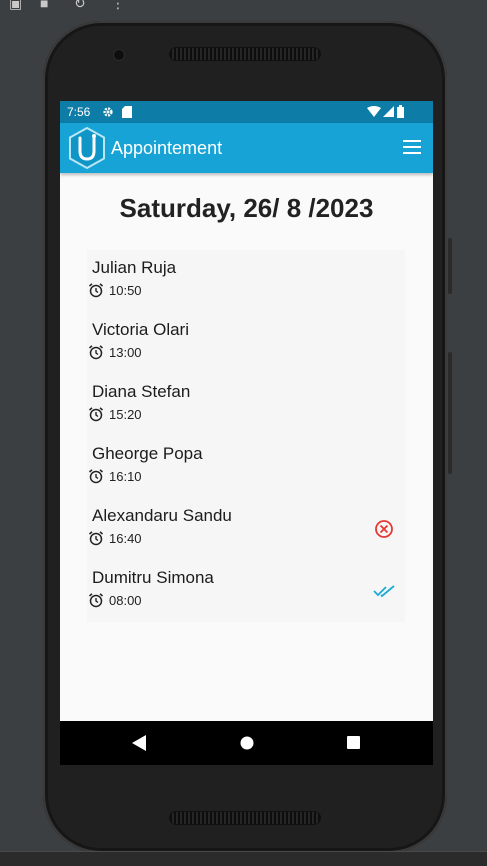 Image resolution: width=487 pixels, height=866 pixels. Describe the element at coordinates (246, 112) in the screenshot. I see `status-bar: 7:56` at that location.